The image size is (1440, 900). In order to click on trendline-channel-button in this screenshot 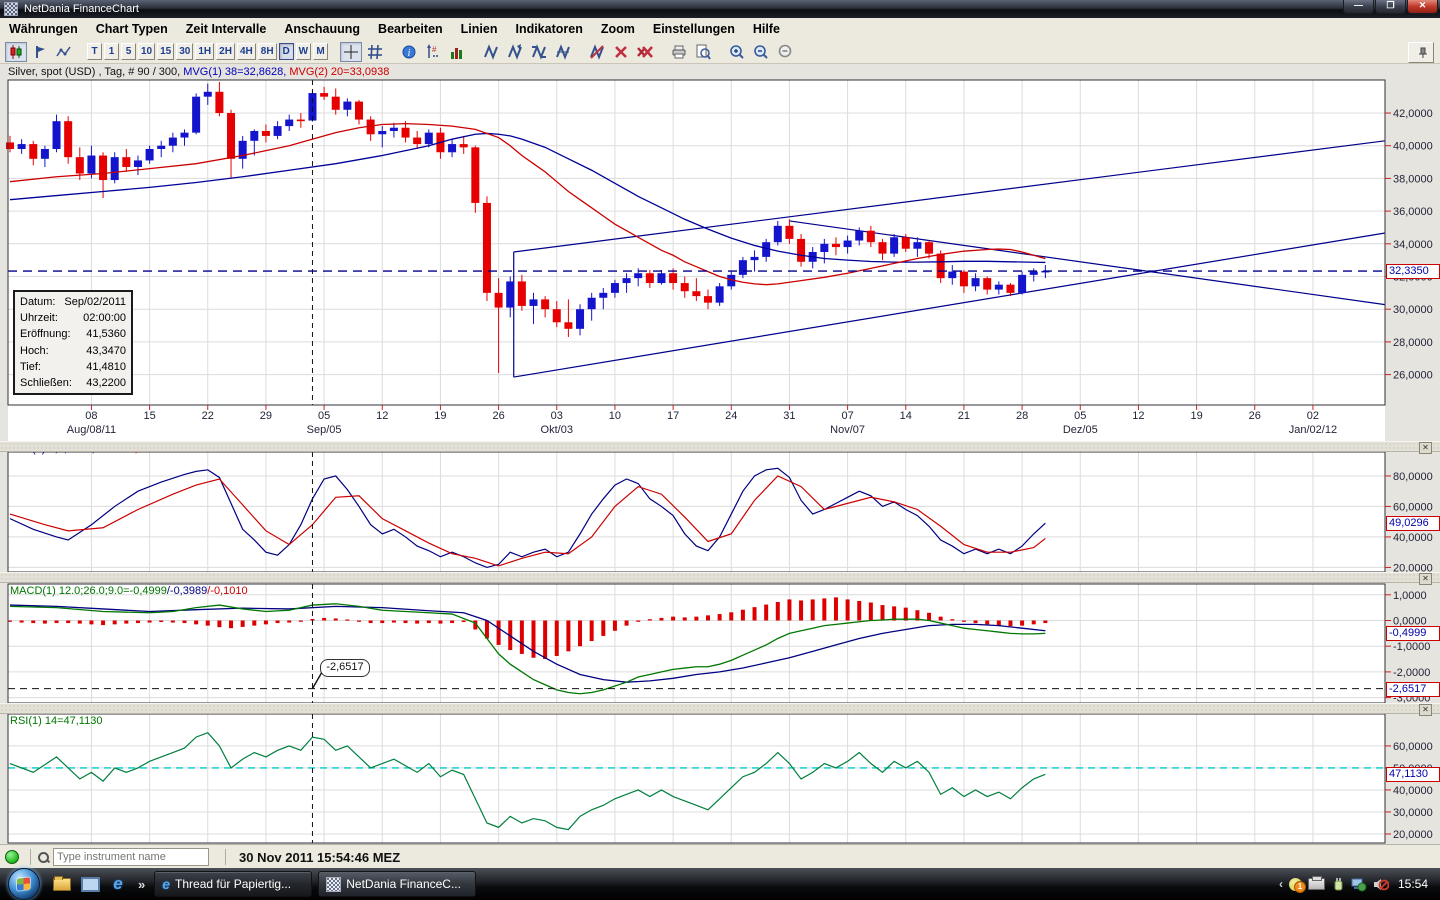, I will do `click(563, 52)`.